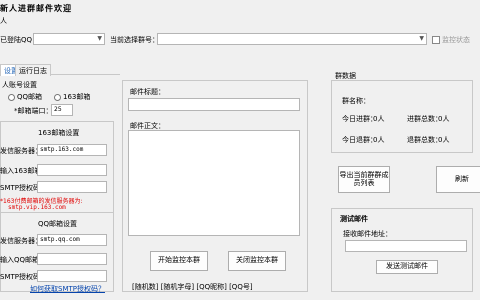 This screenshot has height=300, width=480. I want to click on send-test-button: 发送测试邮件, so click(407, 267).